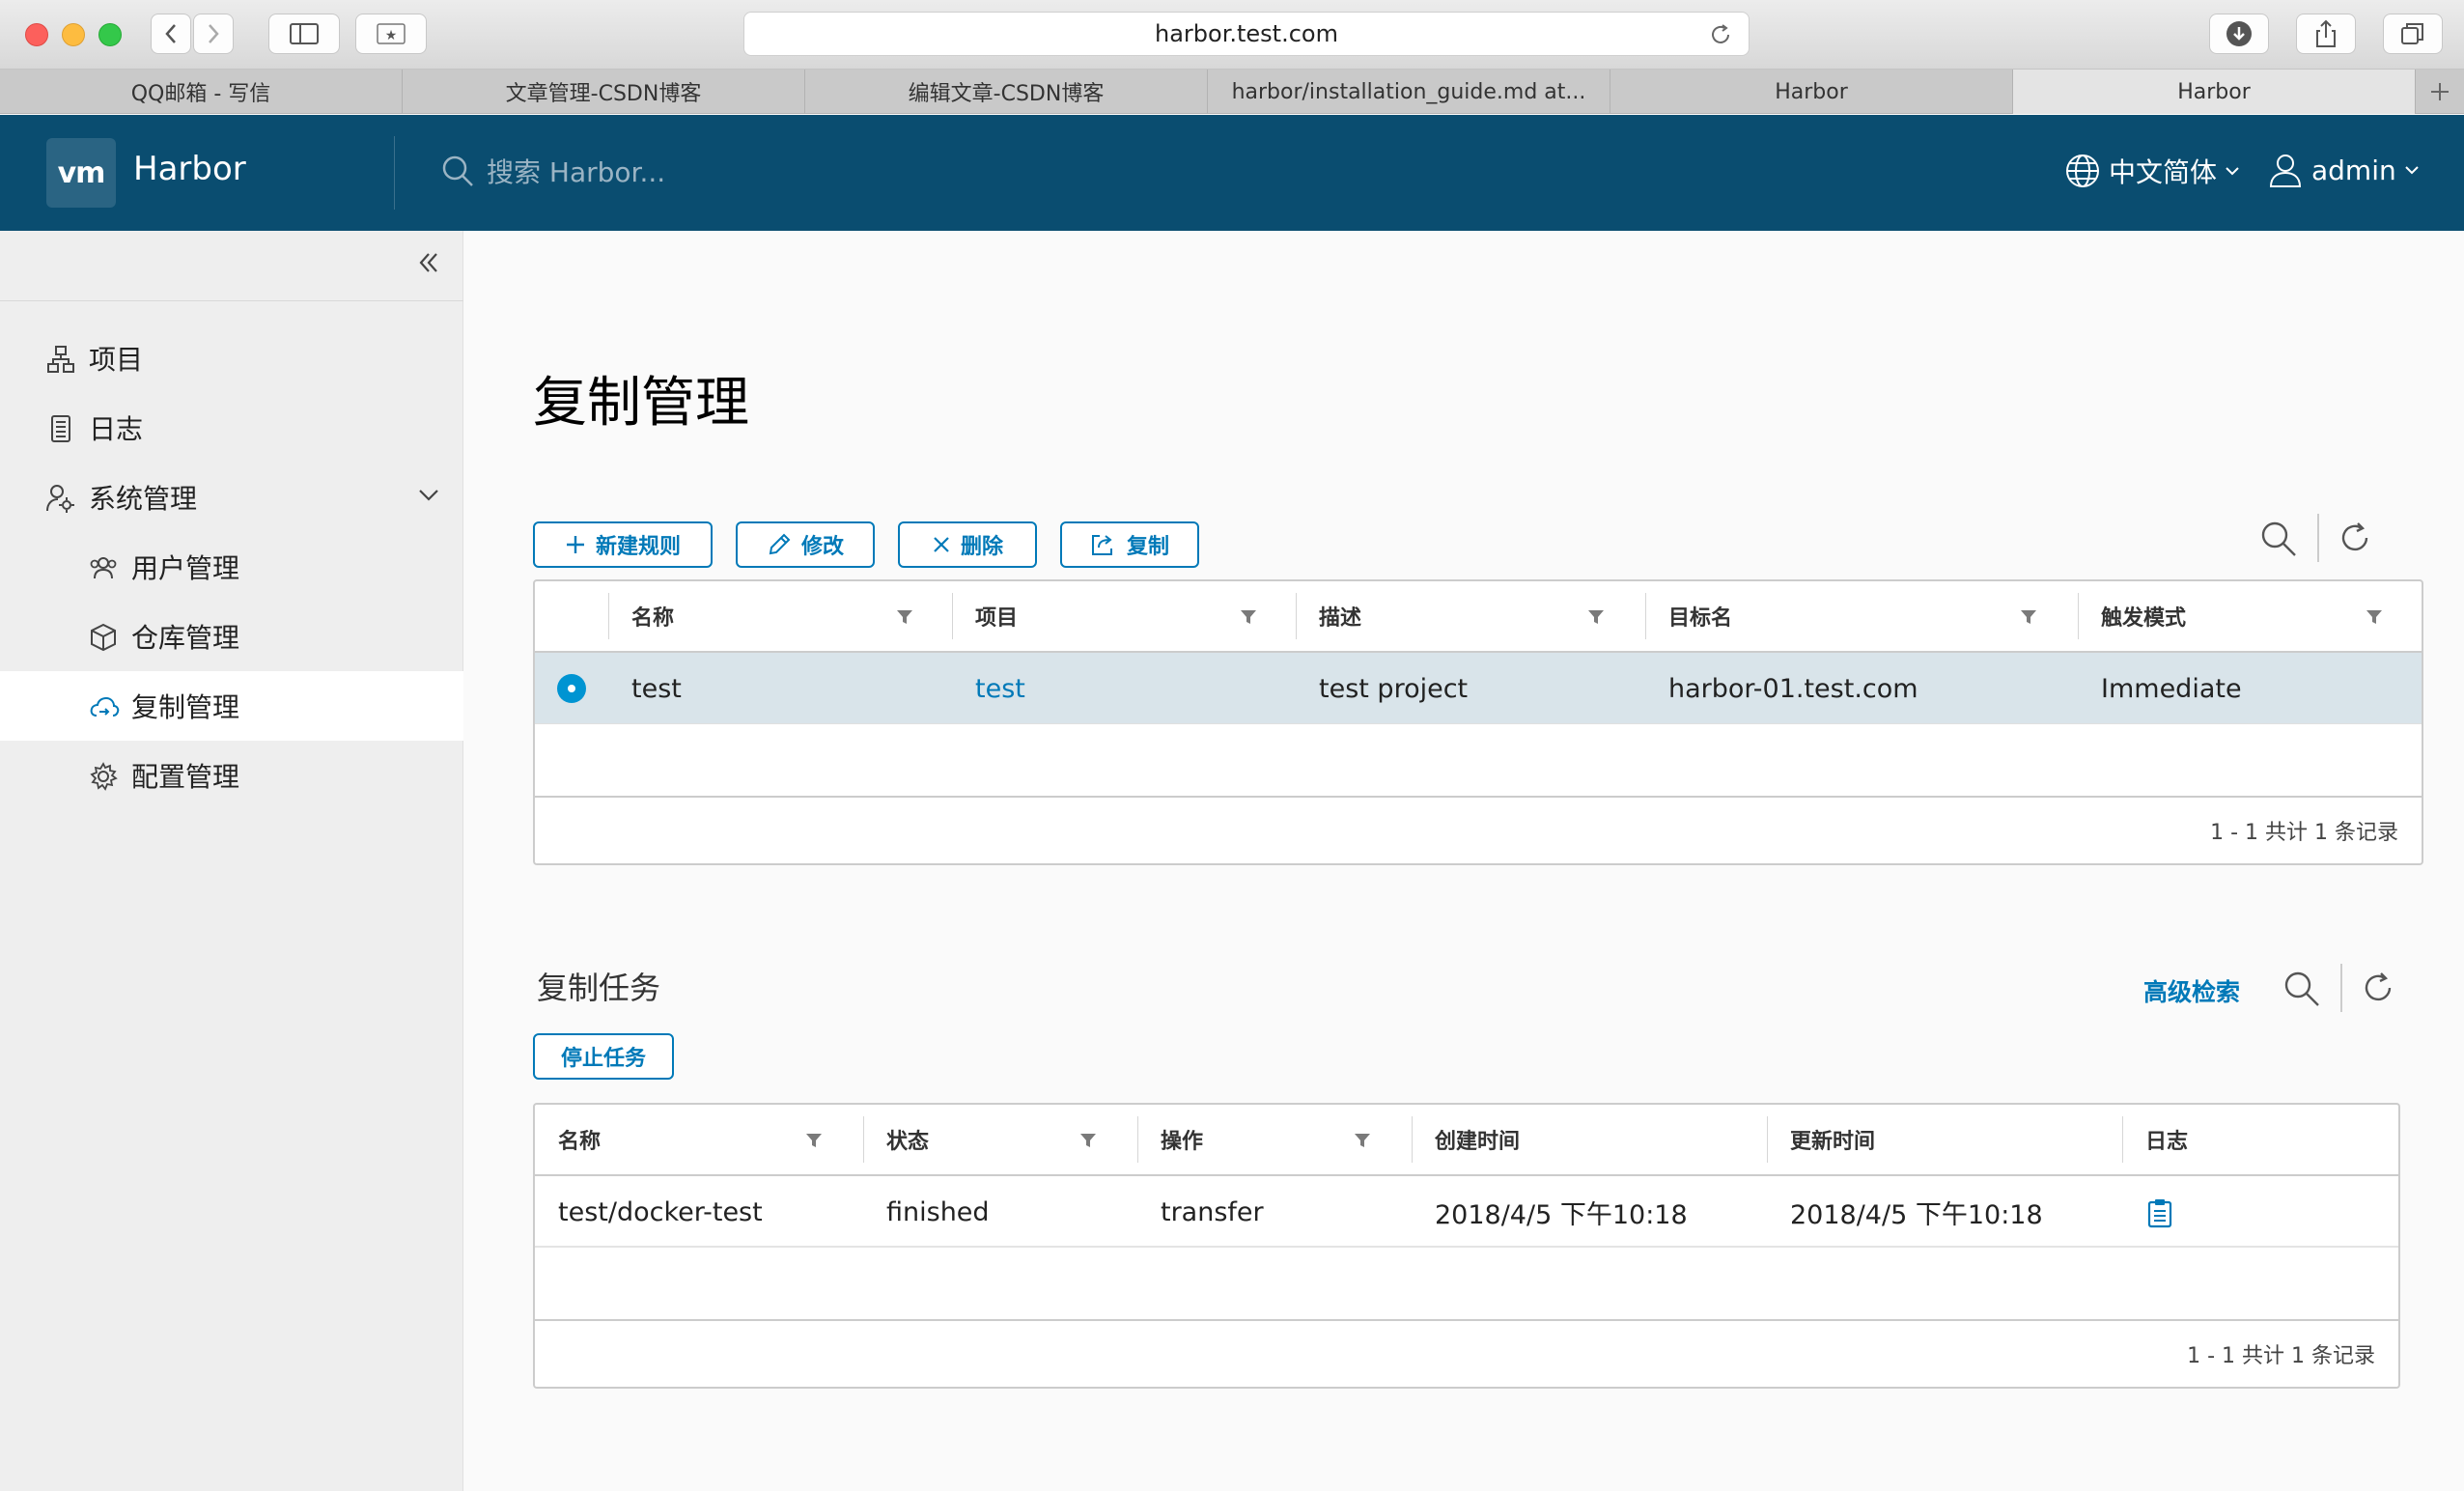 The height and width of the screenshot is (1491, 2464). Describe the element at coordinates (429, 495) in the screenshot. I see `chevron-down-icon` at that location.